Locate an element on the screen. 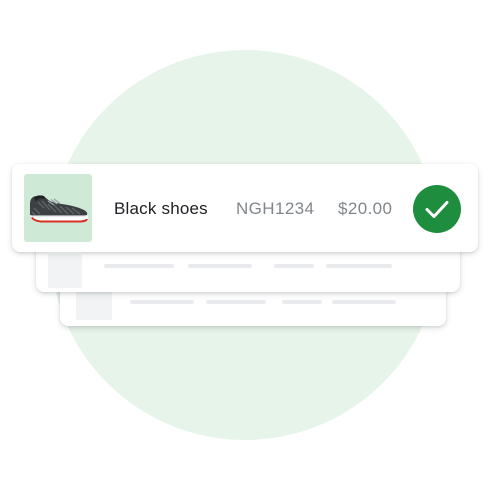 Image resolution: width=490 pixels, height=490 pixels. product-thumbnail is located at coordinates (58, 208).